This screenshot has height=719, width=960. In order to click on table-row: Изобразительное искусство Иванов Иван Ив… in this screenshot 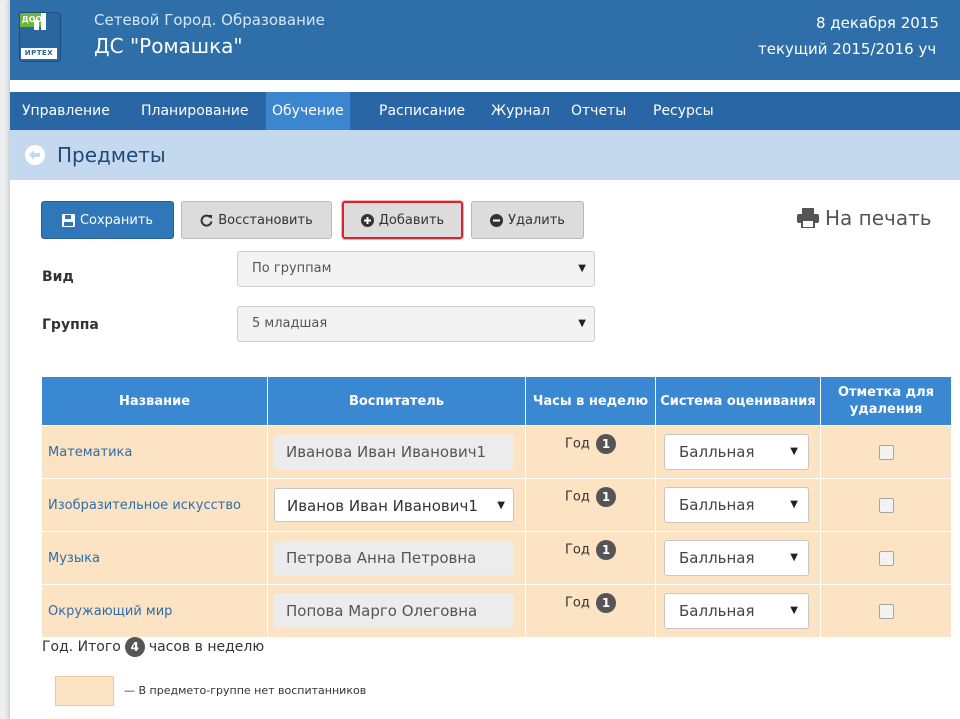, I will do `click(496, 505)`.